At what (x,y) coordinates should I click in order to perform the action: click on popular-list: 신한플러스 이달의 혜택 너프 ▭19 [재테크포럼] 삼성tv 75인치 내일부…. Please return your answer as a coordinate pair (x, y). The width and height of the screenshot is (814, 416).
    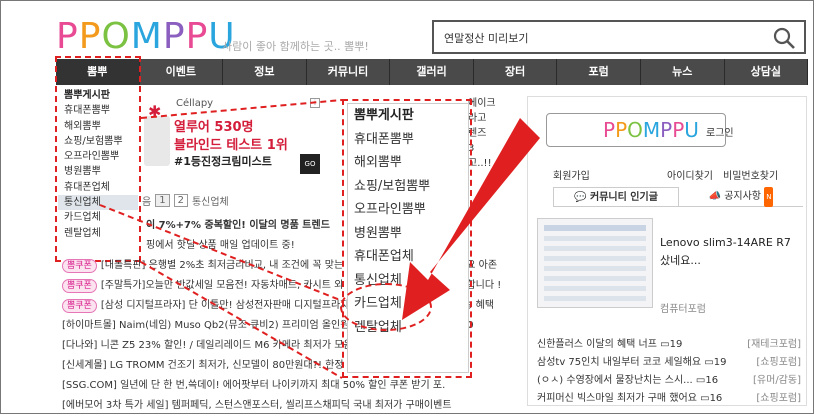
    Looking at the image, I should click on (669, 372).